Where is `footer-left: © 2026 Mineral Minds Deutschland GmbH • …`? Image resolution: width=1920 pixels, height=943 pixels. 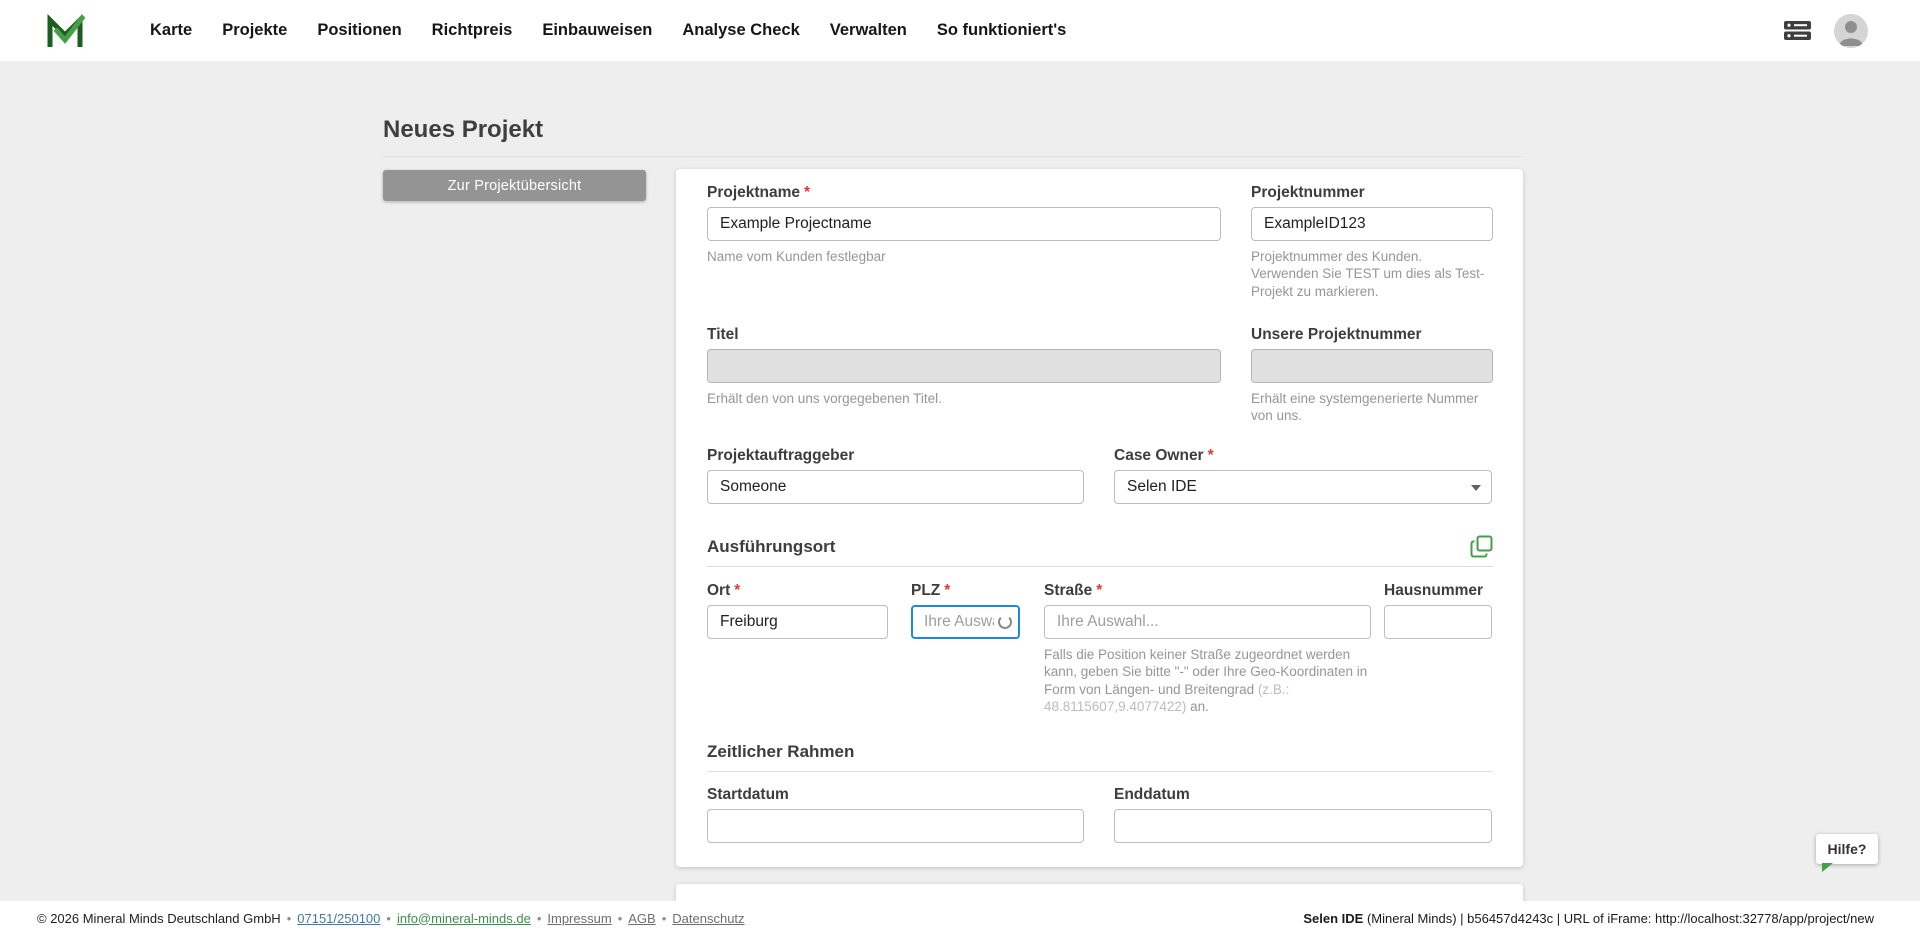 footer-left: © 2026 Mineral Minds Deutschland GmbH • … is located at coordinates (391, 918).